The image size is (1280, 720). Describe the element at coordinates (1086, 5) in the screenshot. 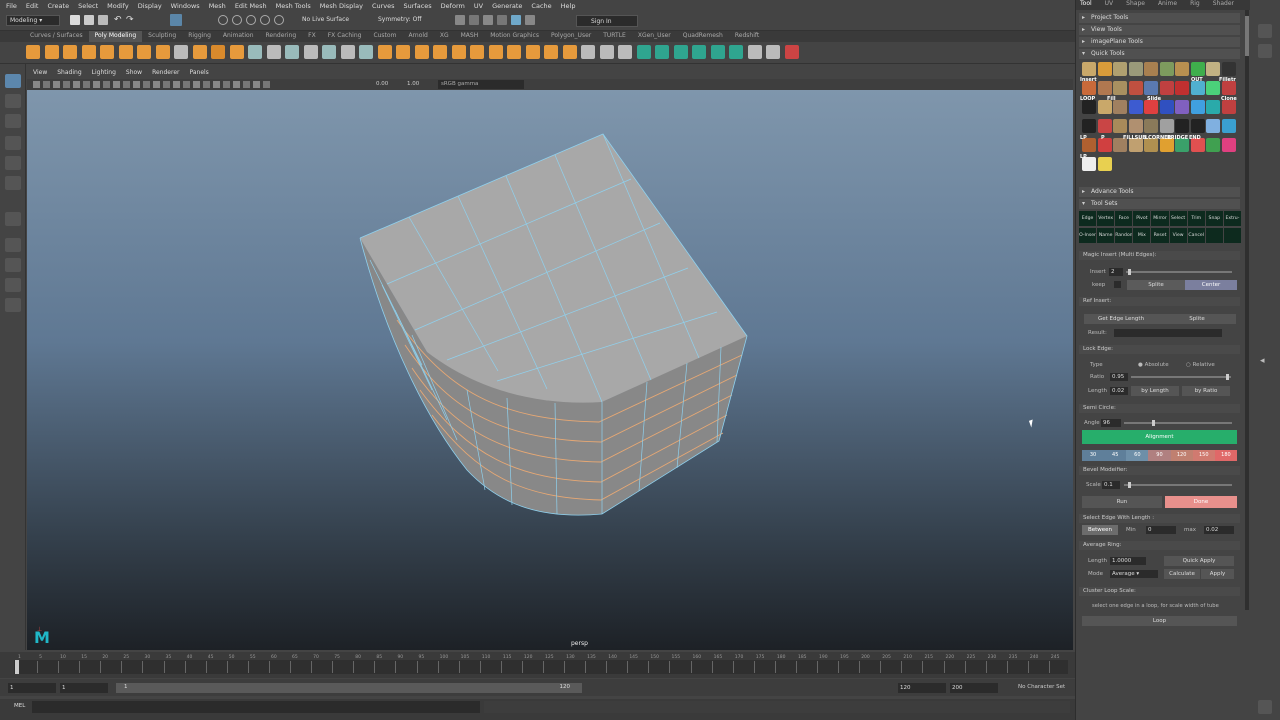

I see `tool-panel-tab: Tool` at that location.